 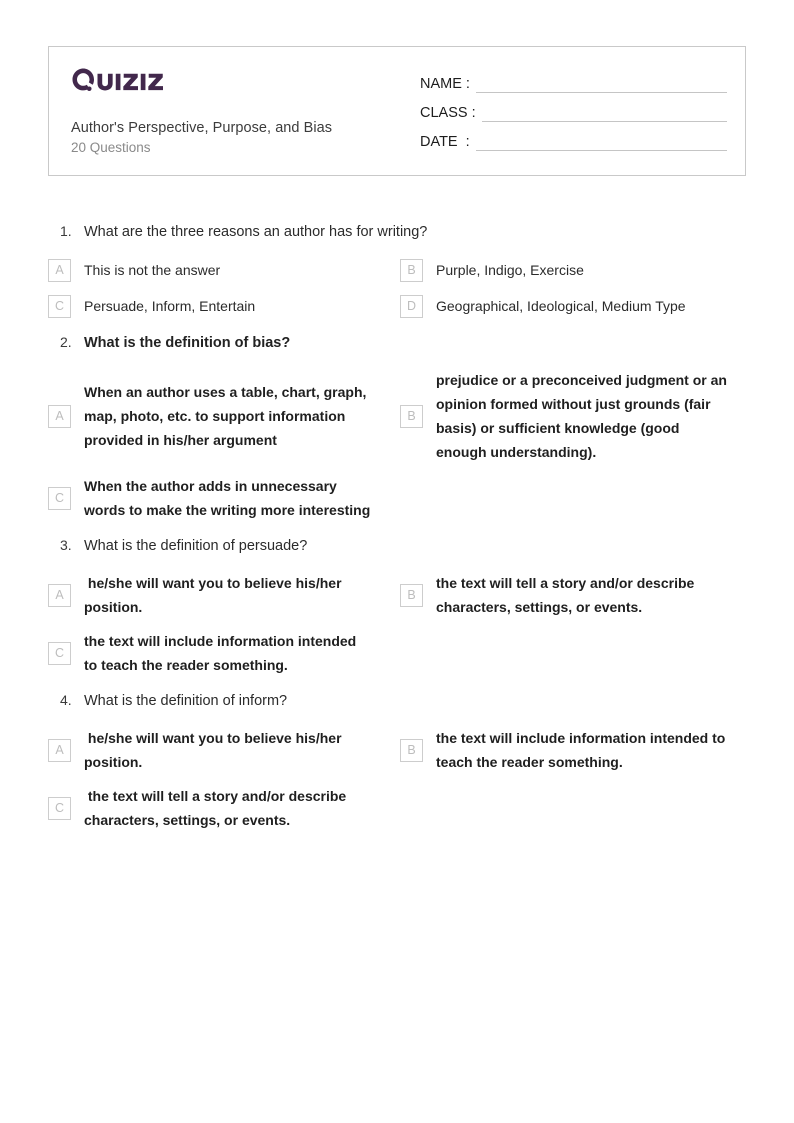 What do you see at coordinates (561, 306) in the screenshot?
I see `option-text: Geographical, Ideological, Medium Type` at bounding box center [561, 306].